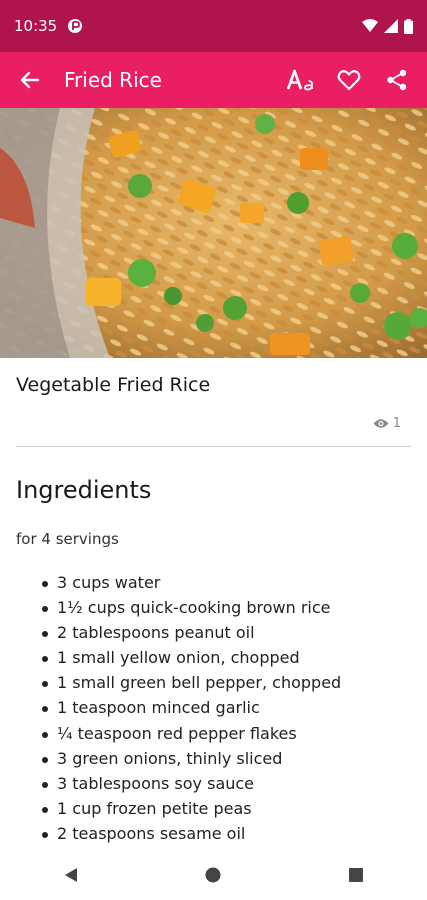 Image resolution: width=427 pixels, height=900 pixels. Describe the element at coordinates (370, 25) in the screenshot. I see `wifi-icon` at that location.